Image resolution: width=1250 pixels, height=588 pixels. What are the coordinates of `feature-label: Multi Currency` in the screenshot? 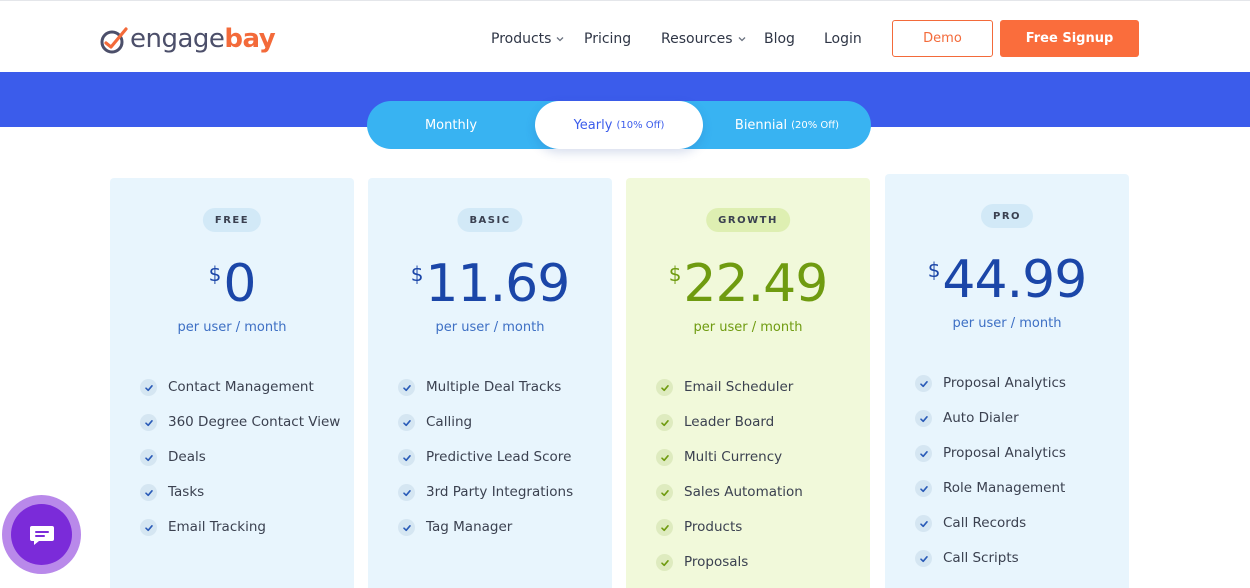 It's located at (733, 457).